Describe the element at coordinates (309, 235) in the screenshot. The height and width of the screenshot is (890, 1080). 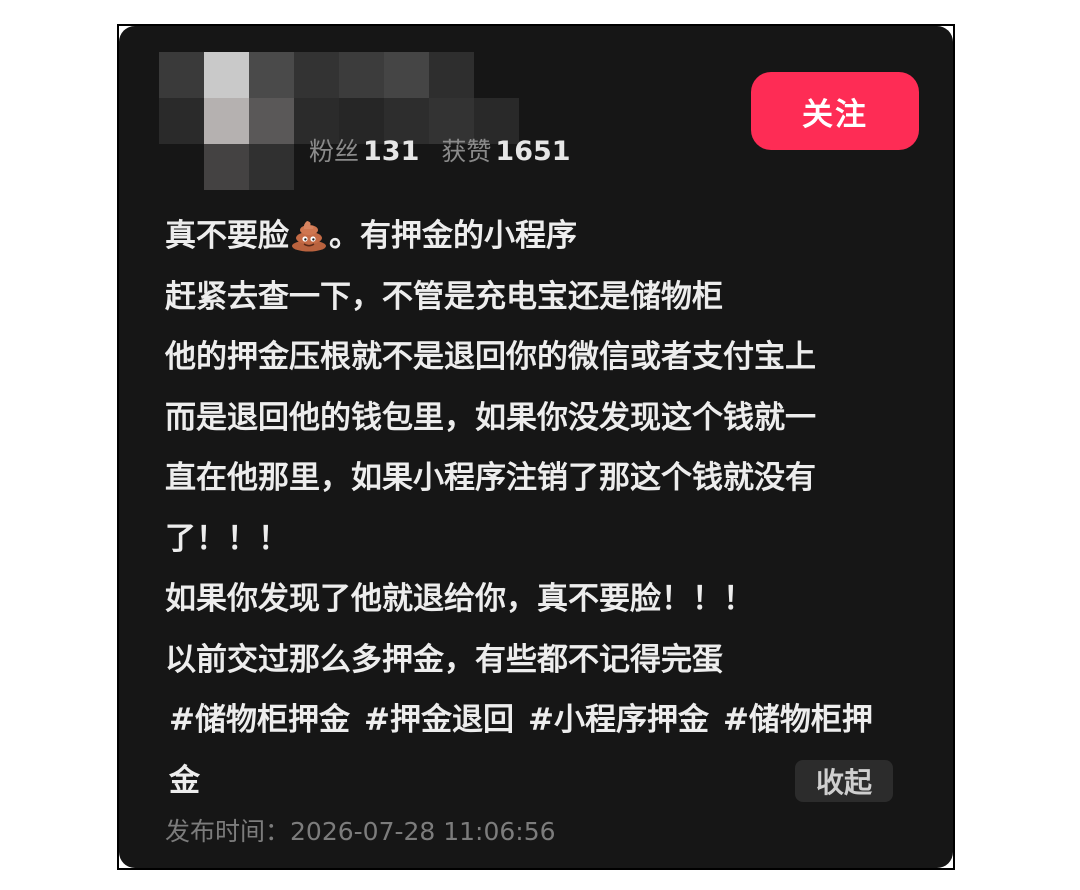
I see `poop-emoji-icon` at that location.